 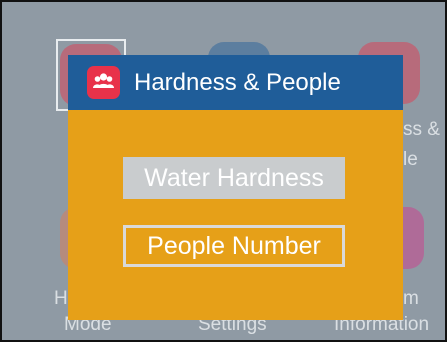 I want to click on bg-label-top-right-2: le, so click(x=410, y=159).